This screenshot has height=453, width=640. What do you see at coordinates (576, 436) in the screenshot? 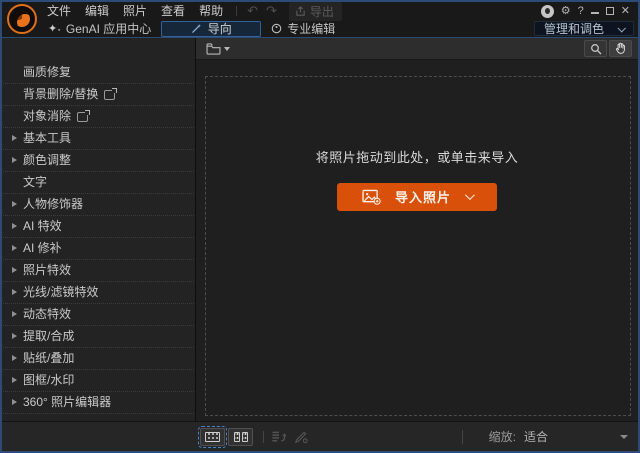
I see `zoom-level-dropdown: 适合` at bounding box center [576, 436].